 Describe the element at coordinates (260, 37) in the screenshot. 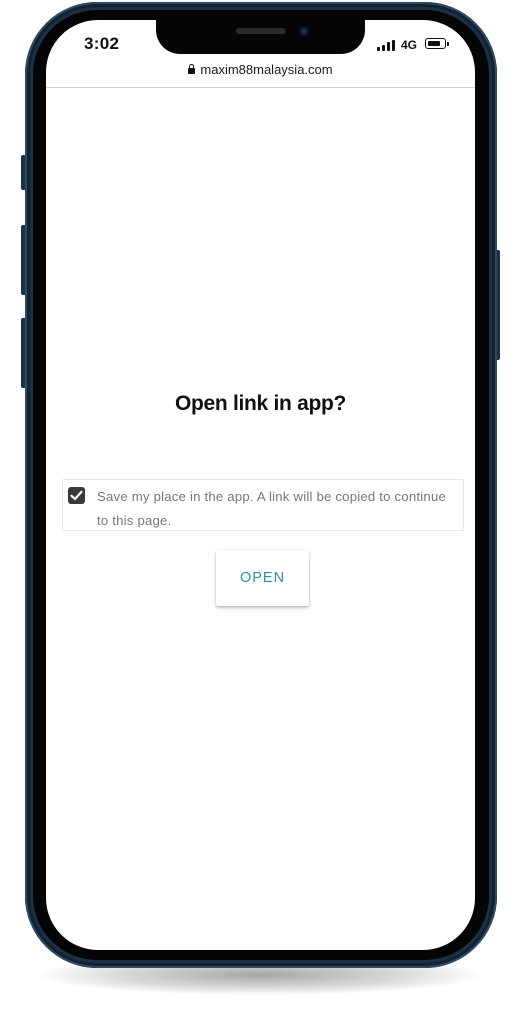

I see `notch` at that location.